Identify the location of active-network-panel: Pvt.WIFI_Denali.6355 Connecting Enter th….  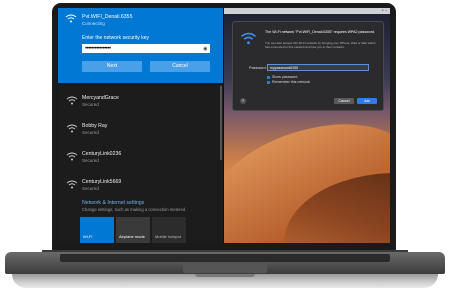
(140, 45).